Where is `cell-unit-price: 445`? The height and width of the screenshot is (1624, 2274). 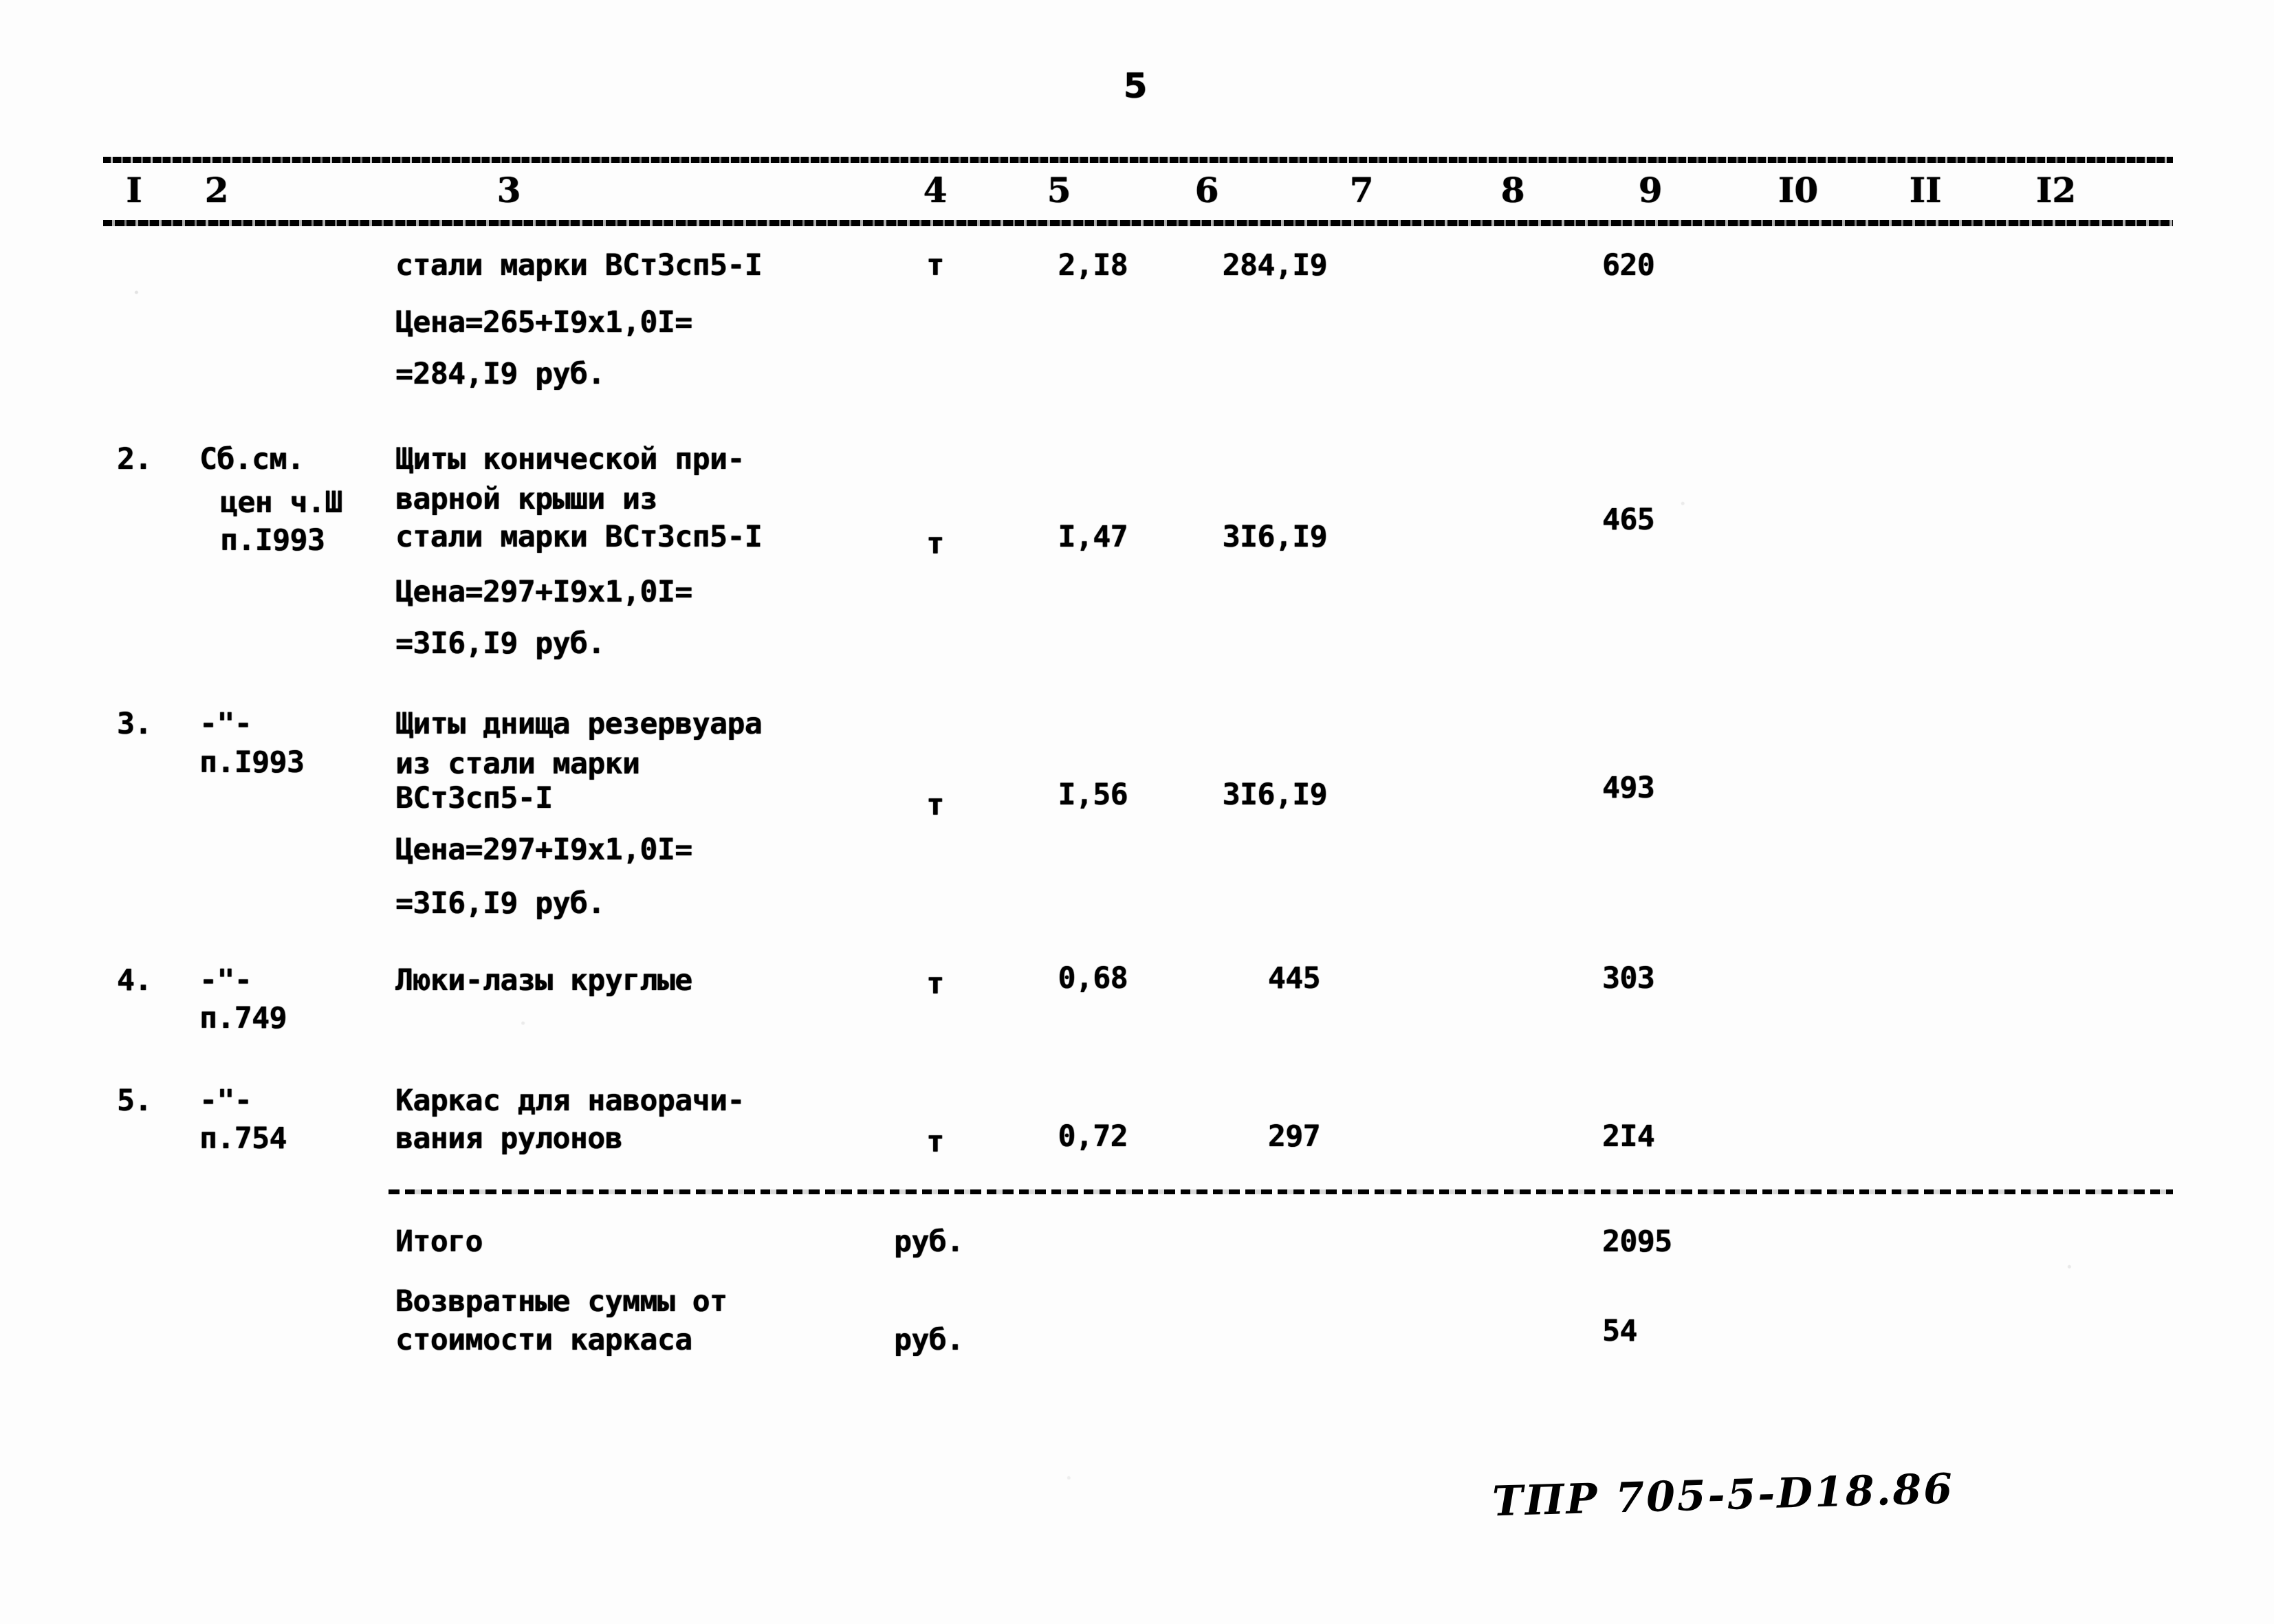
cell-unit-price: 445 is located at coordinates (1294, 978).